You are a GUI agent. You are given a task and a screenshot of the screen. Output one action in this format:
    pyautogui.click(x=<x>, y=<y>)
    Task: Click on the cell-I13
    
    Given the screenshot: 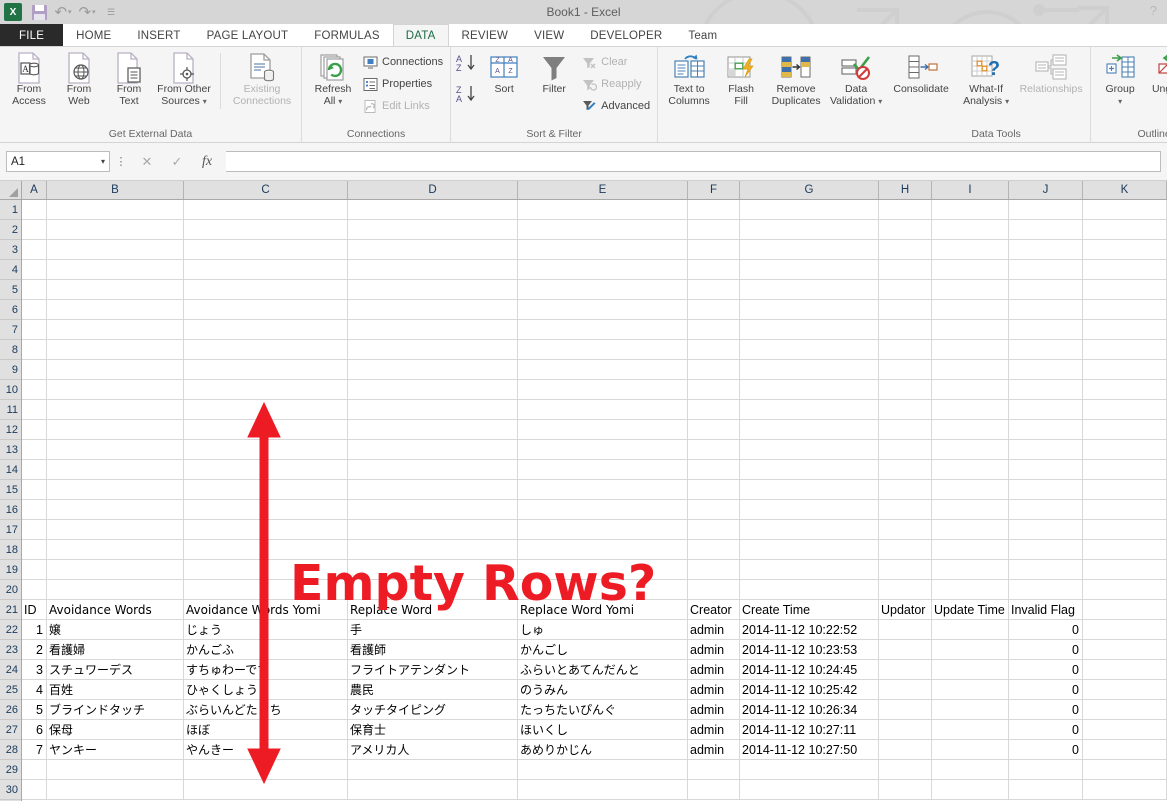 What is the action you would take?
    pyautogui.click(x=970, y=450)
    